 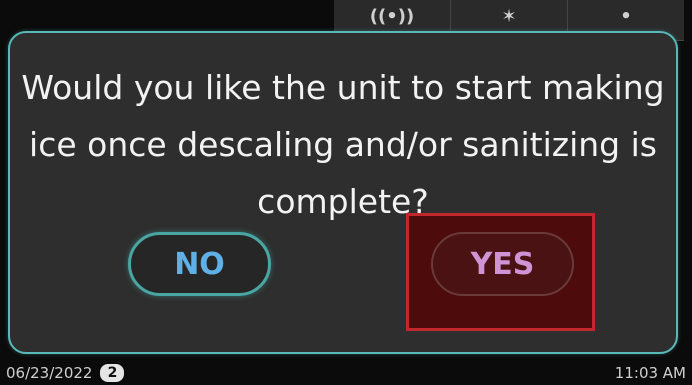 I want to click on date-text: 06/23/2022, so click(x=49, y=373).